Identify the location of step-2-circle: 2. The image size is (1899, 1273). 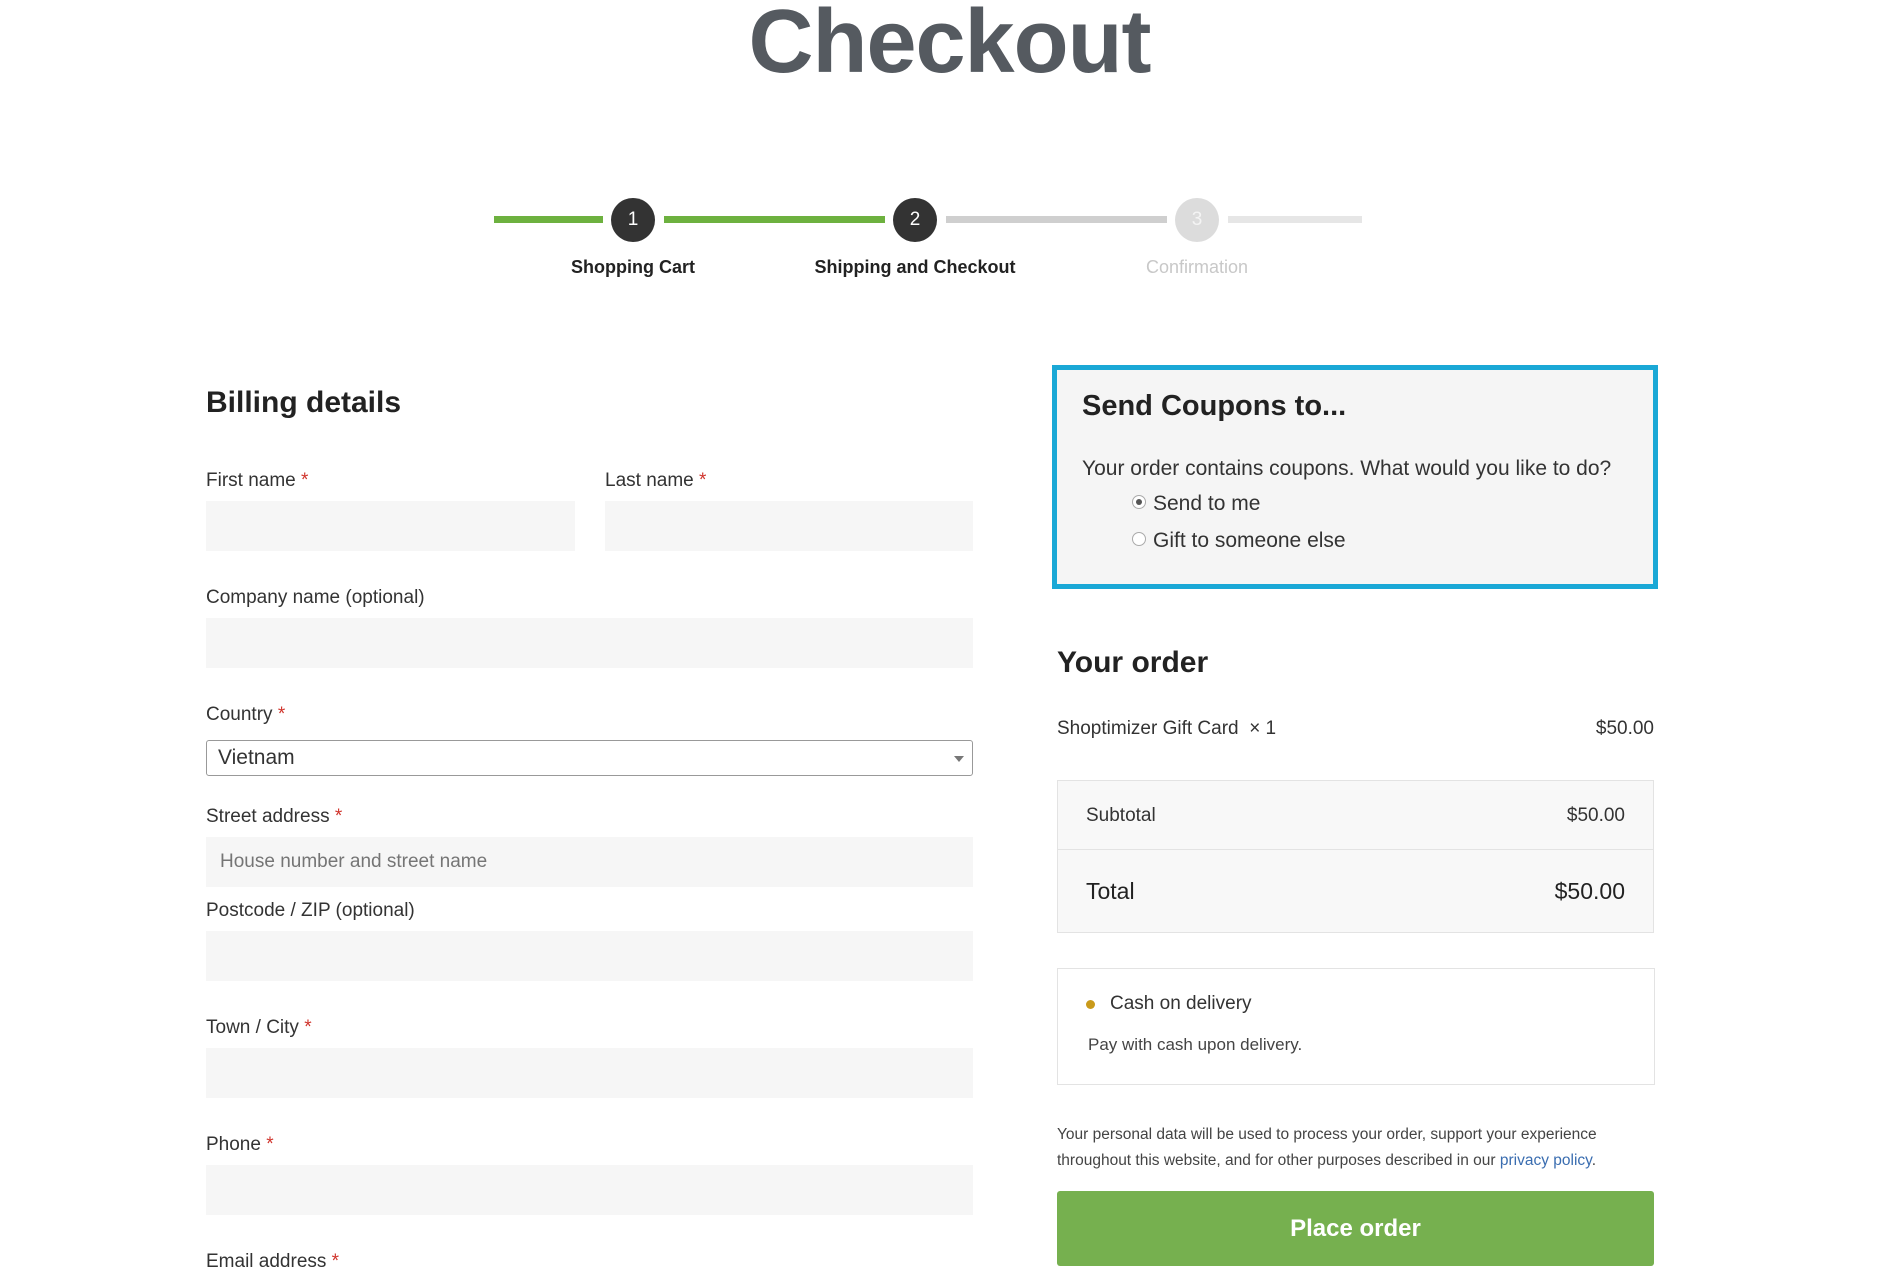
(915, 220).